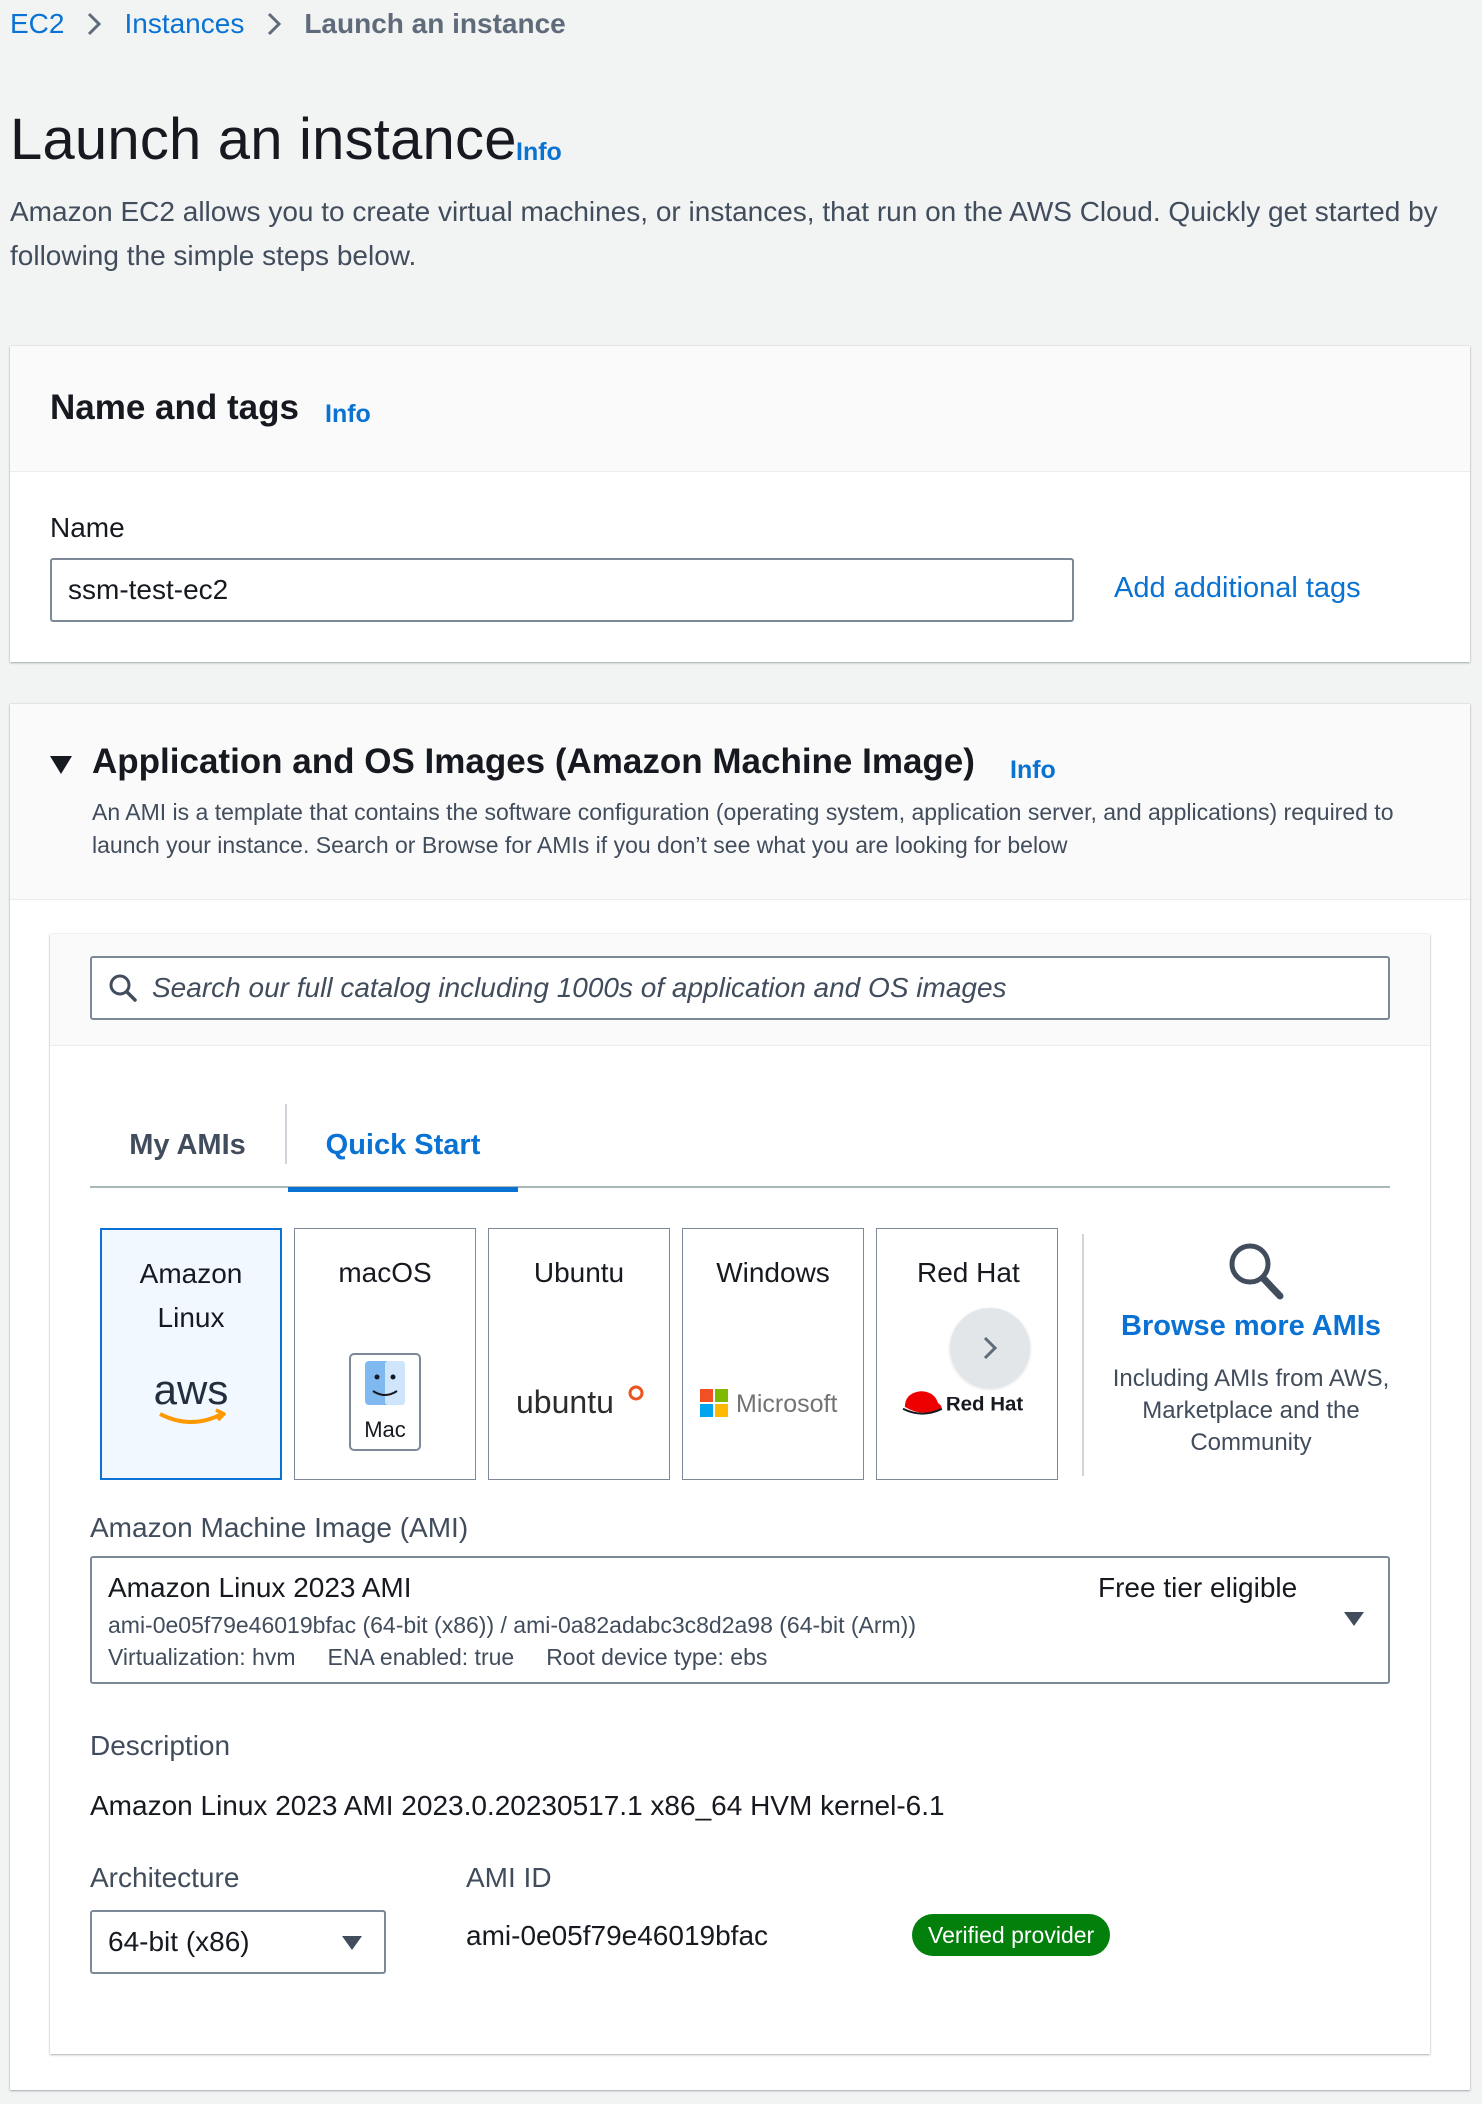  What do you see at coordinates (191, 1354) in the screenshot?
I see `tile-amazon-linux: Amazon Linux aws` at bounding box center [191, 1354].